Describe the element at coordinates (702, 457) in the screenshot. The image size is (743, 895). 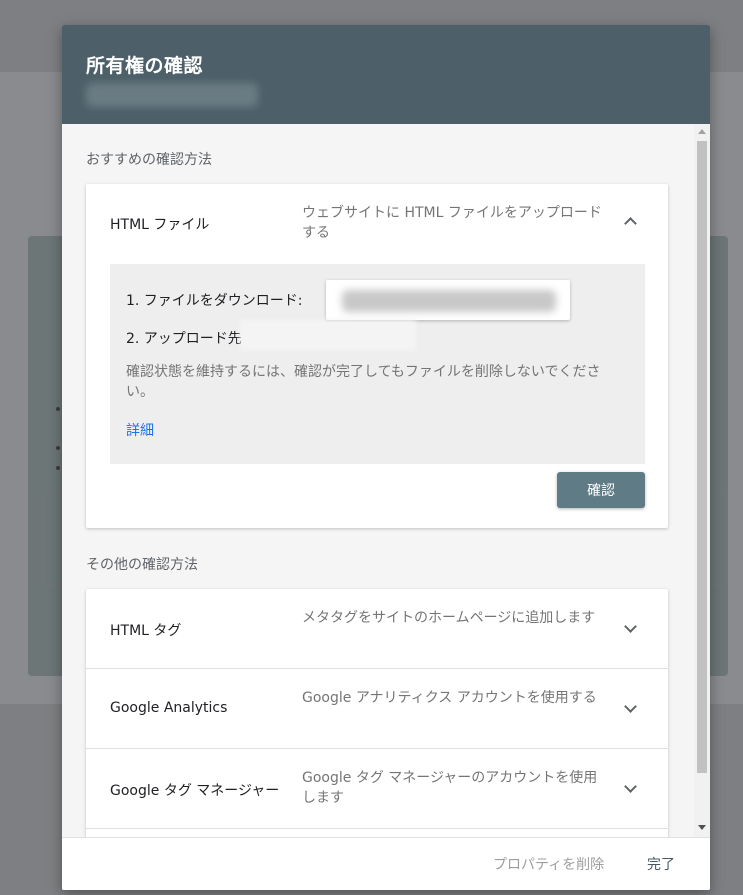
I see `scroll-thumb` at that location.